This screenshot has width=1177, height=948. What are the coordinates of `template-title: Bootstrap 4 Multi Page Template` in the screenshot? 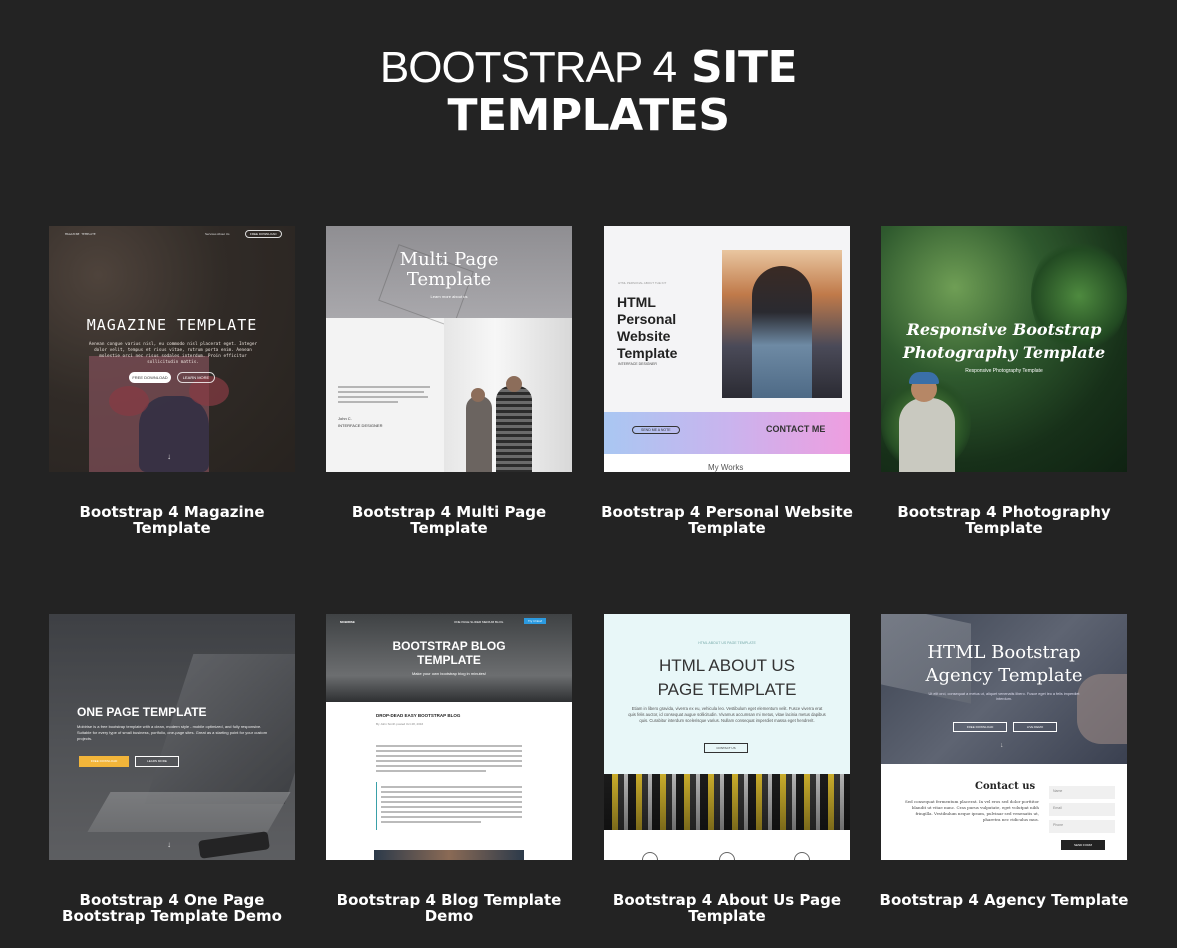 It's located at (449, 520).